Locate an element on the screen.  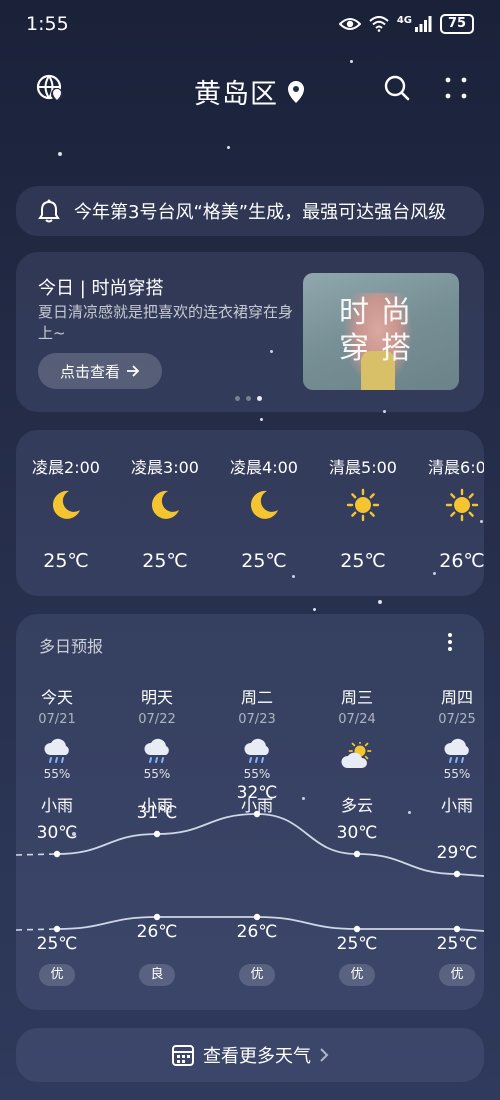
low-curve-lead is located at coordinates (37, 929).